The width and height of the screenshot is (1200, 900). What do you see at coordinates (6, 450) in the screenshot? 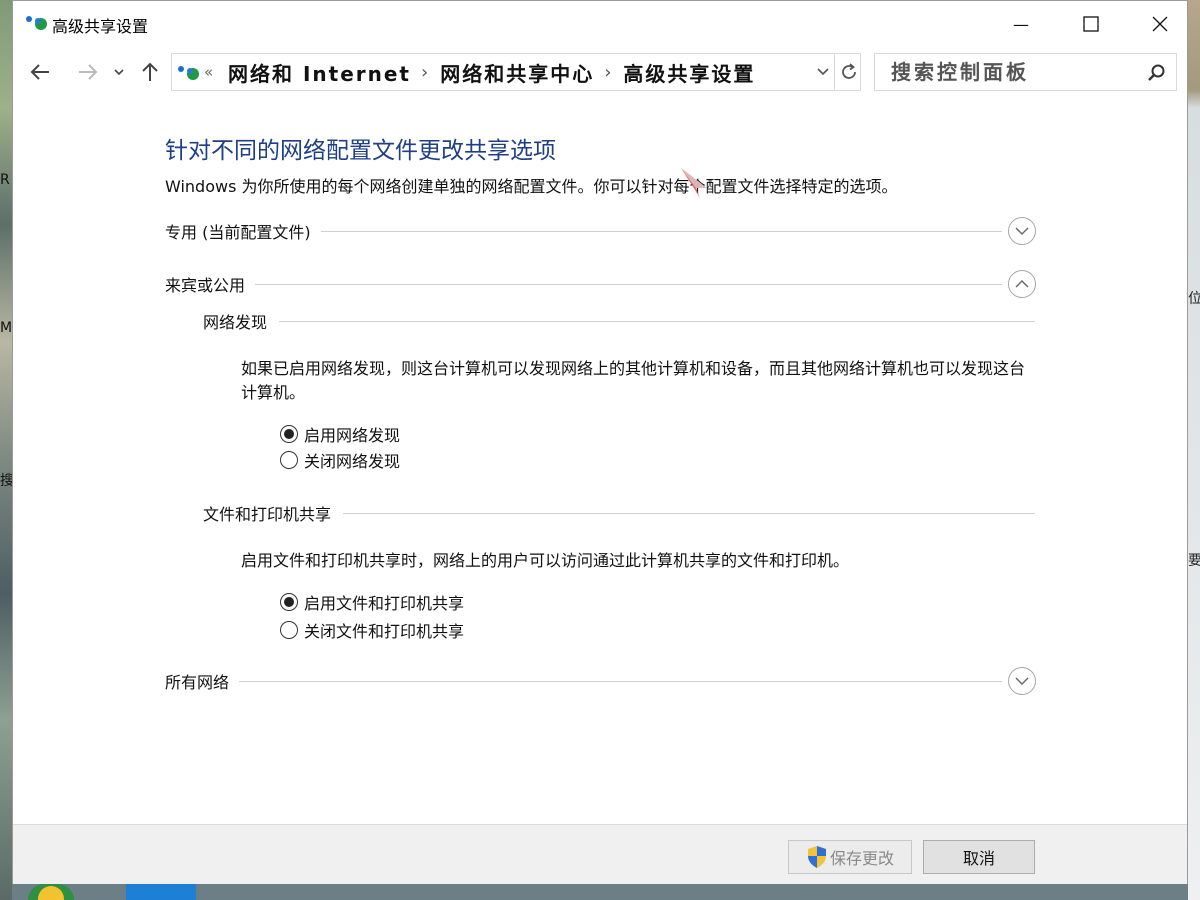
I see `desktop-wallpaper-left` at bounding box center [6, 450].